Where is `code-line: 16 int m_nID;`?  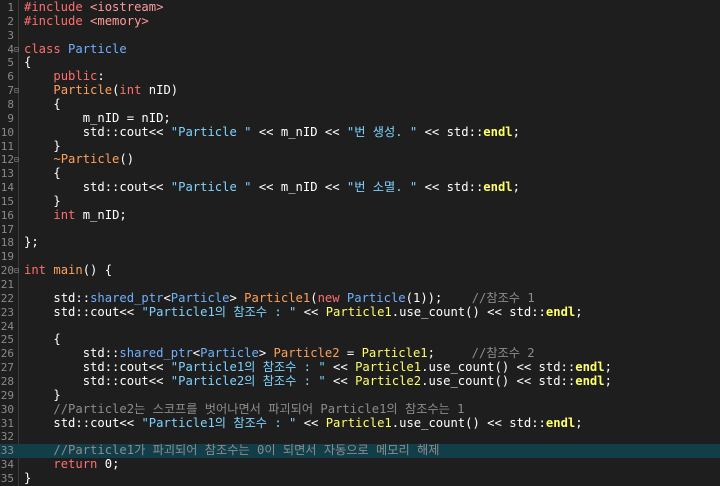 code-line: 16 int m_nID; is located at coordinates (360, 215).